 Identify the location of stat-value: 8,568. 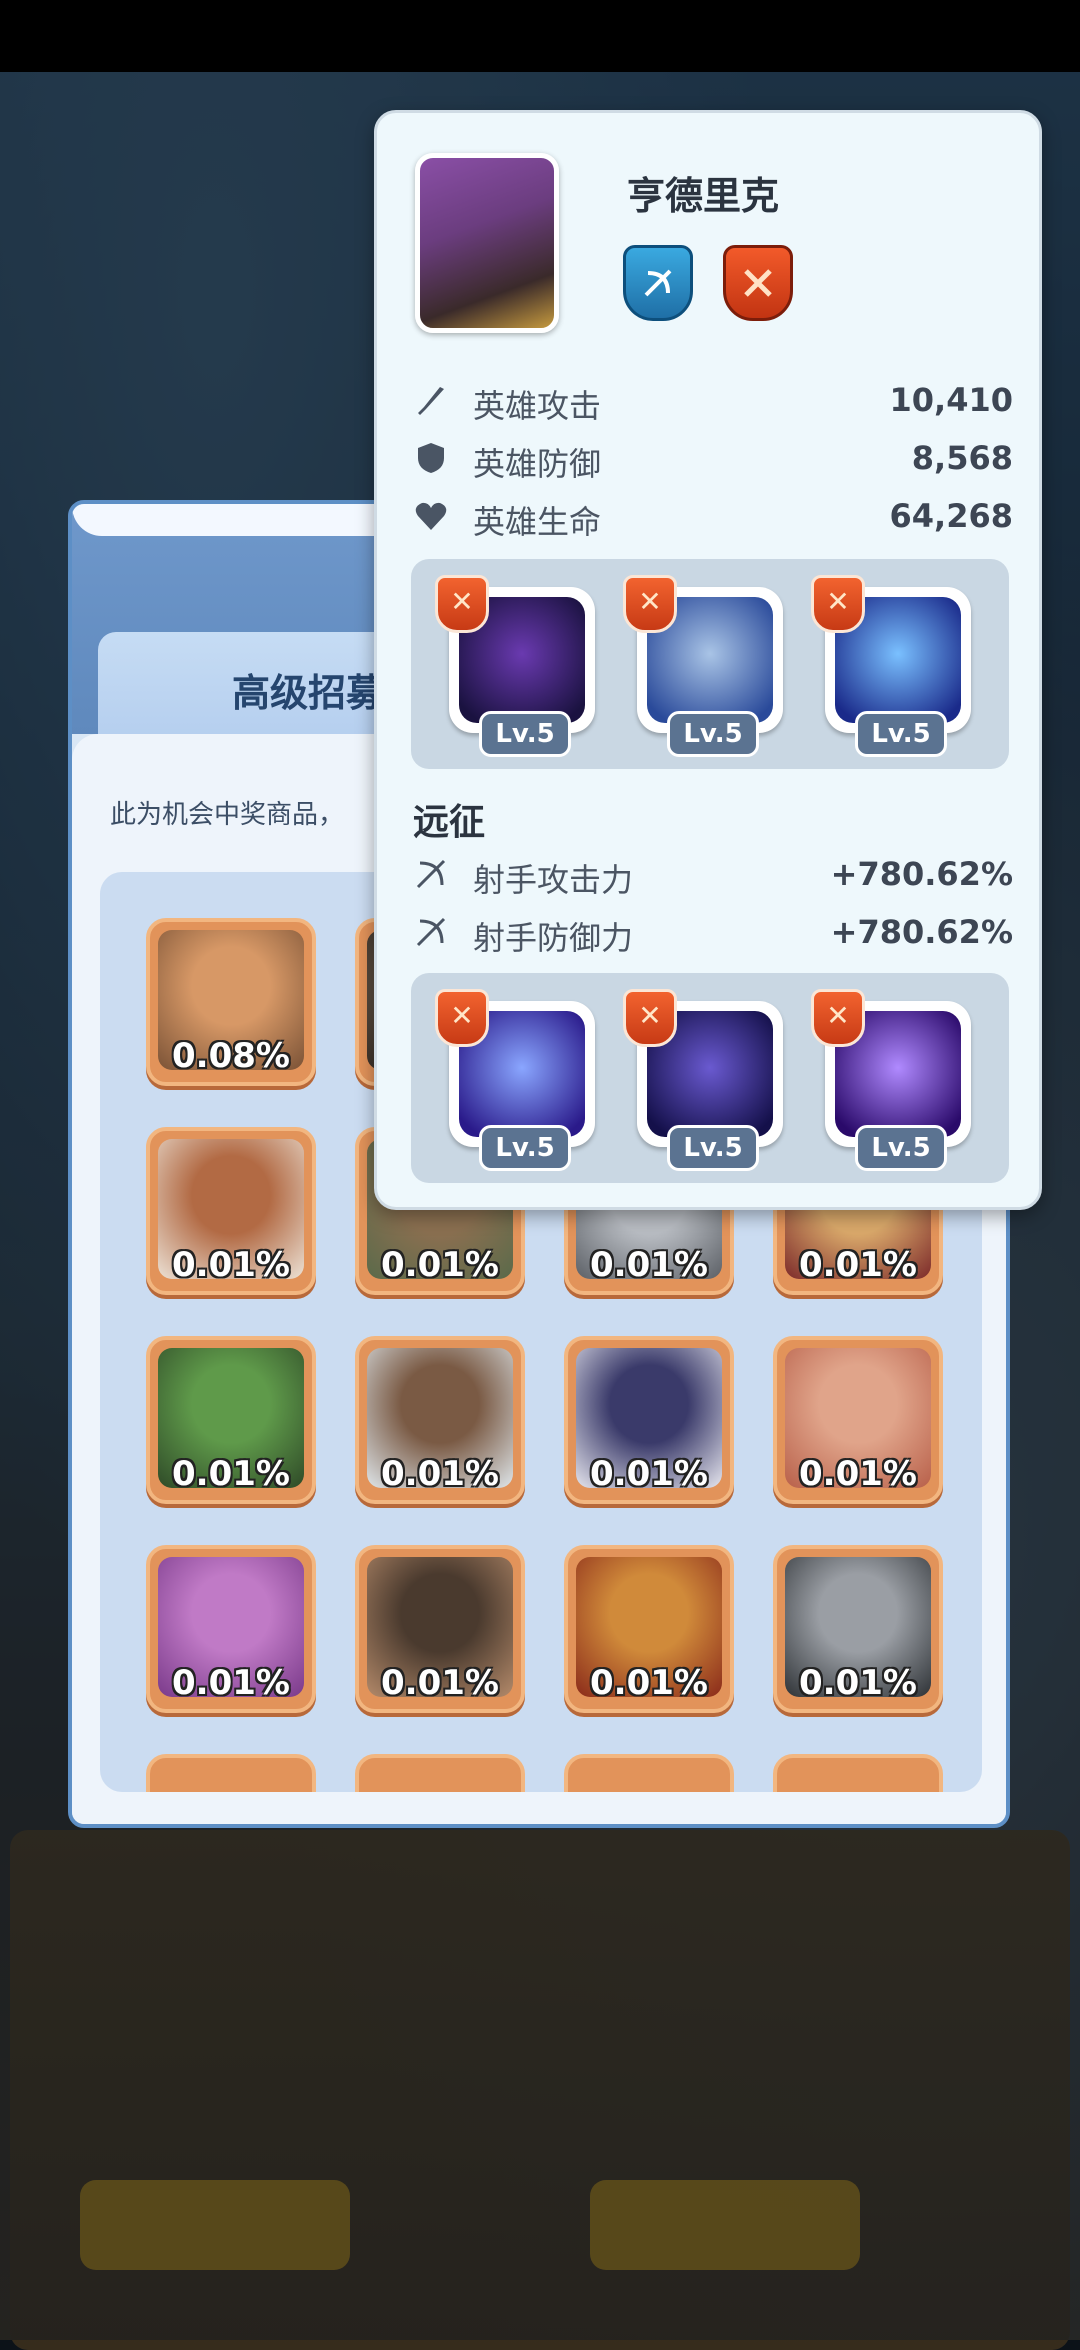
(962, 458).